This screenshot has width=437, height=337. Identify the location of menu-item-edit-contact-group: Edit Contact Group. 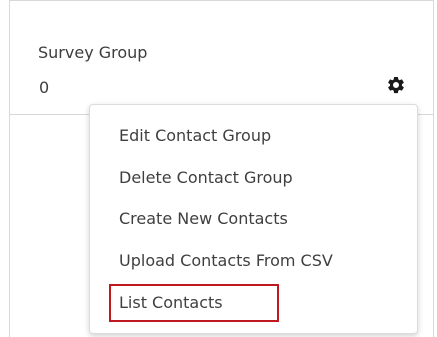
(195, 135).